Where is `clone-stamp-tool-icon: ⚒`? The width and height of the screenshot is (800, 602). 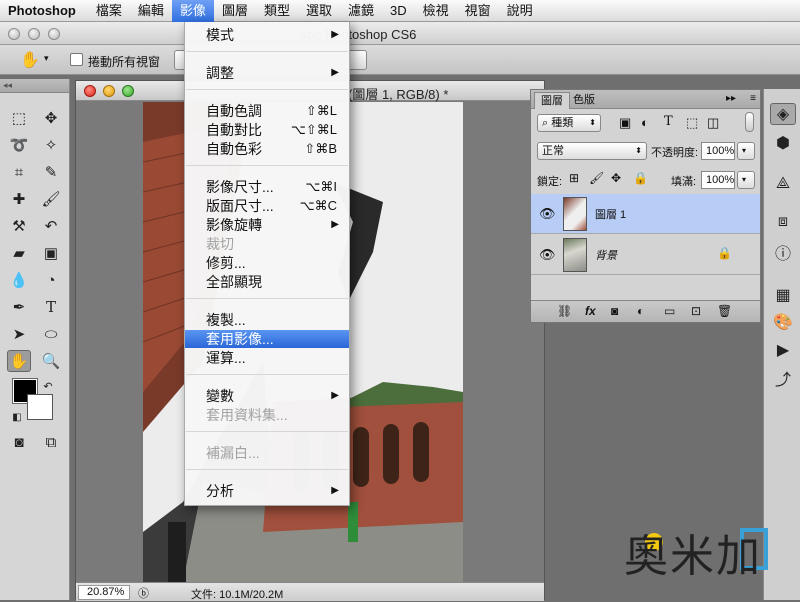 clone-stamp-tool-icon: ⚒ is located at coordinates (19, 226).